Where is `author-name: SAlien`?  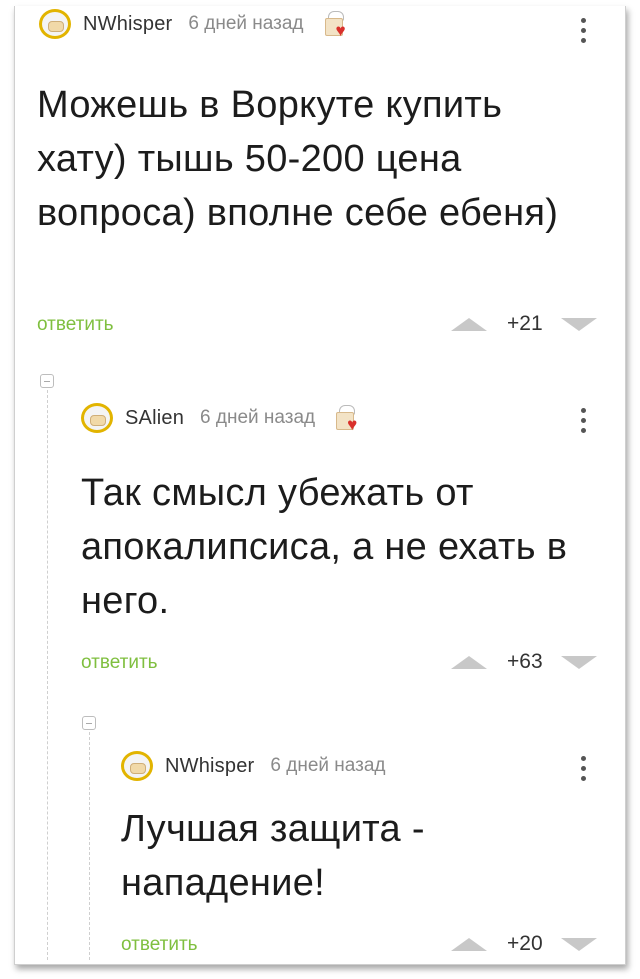
author-name: SAlien is located at coordinates (154, 418).